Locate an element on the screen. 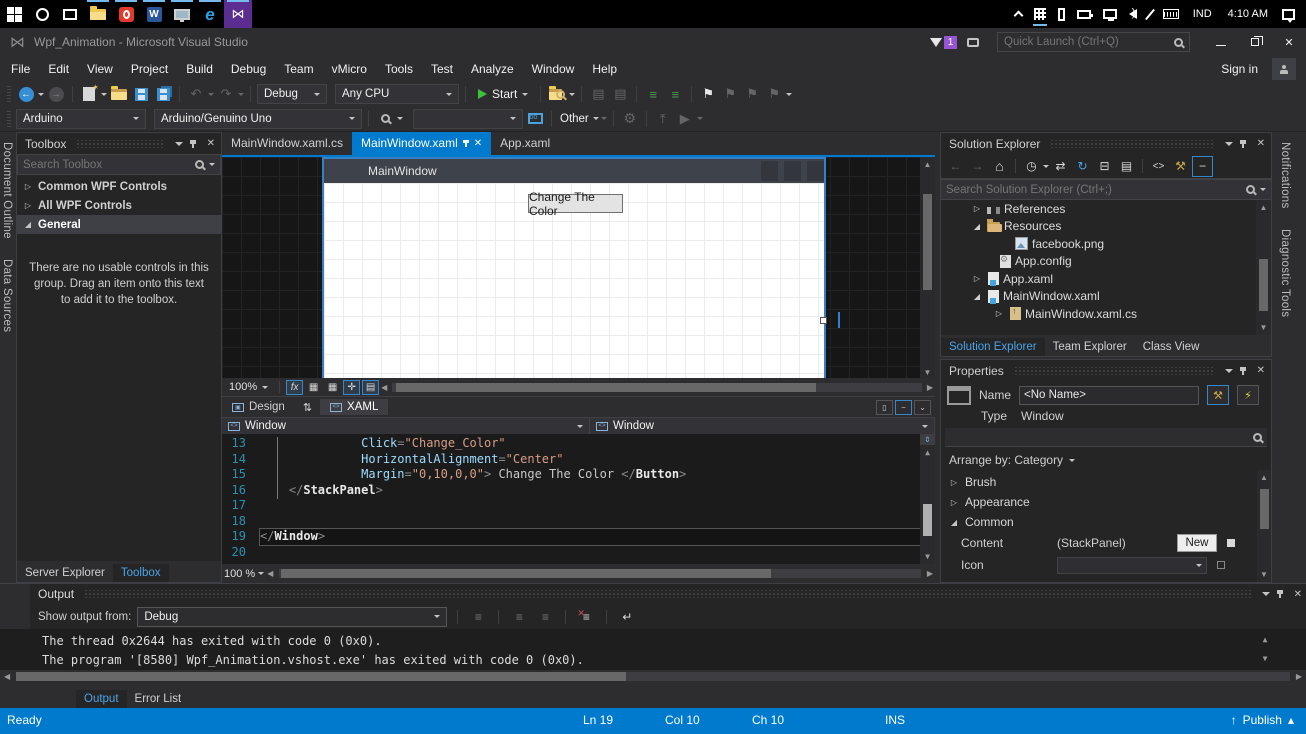  notifications-flag-icon is located at coordinates (936, 42).